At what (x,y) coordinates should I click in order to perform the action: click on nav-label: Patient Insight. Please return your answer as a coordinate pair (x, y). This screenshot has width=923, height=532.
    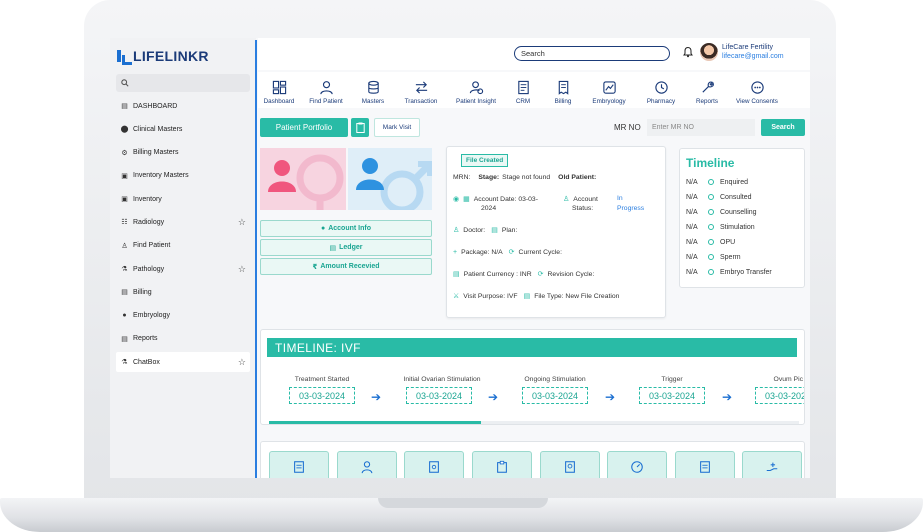
    Looking at the image, I should click on (476, 101).